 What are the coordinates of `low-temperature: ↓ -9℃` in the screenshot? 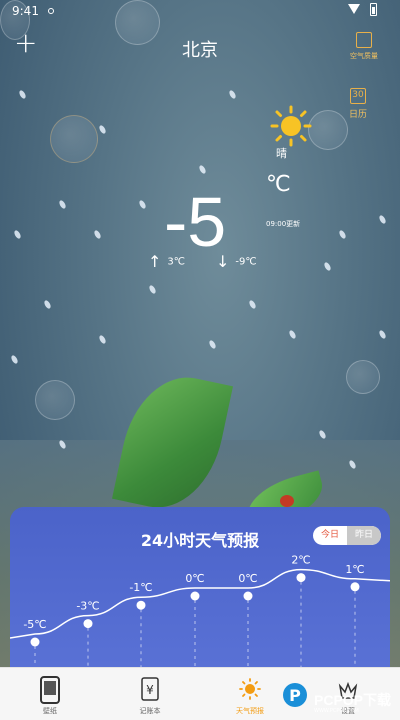 It's located at (236, 261).